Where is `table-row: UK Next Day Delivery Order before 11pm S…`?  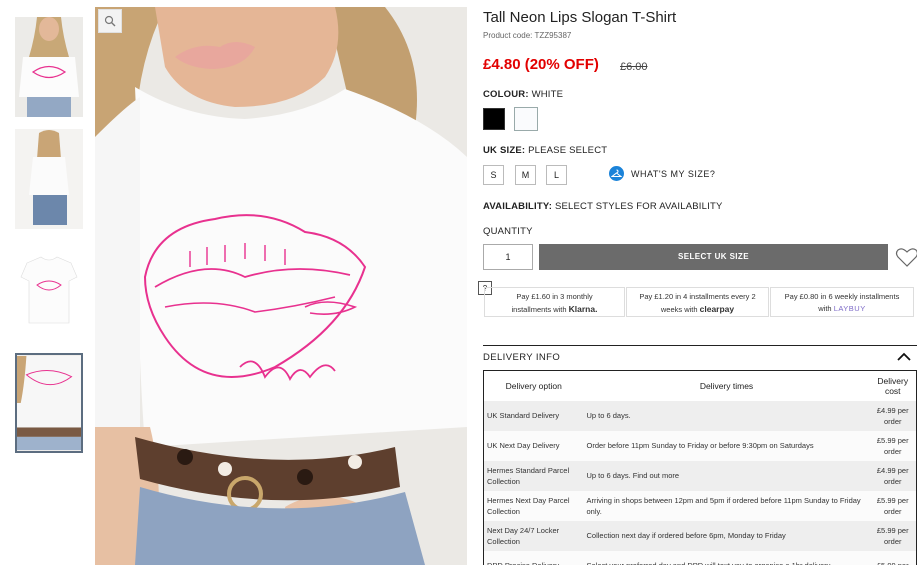
table-row: UK Next Day Delivery Order before 11pm S… is located at coordinates (700, 445).